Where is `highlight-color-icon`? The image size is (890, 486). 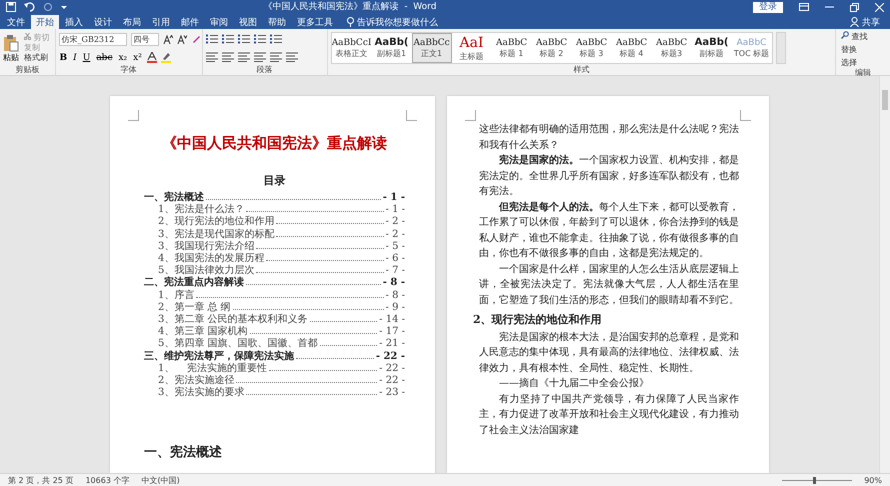
highlight-color-icon is located at coordinates (165, 58).